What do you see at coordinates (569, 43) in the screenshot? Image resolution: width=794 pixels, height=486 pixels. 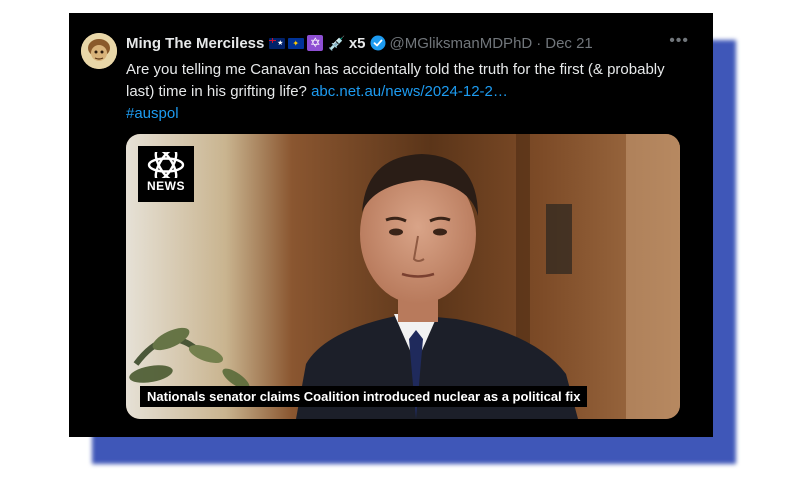 I see `tweet-date: Dec 21` at bounding box center [569, 43].